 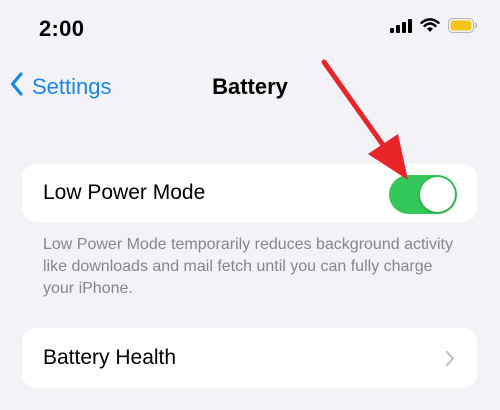 What do you see at coordinates (62, 28) in the screenshot?
I see `status-time: 2:00` at bounding box center [62, 28].